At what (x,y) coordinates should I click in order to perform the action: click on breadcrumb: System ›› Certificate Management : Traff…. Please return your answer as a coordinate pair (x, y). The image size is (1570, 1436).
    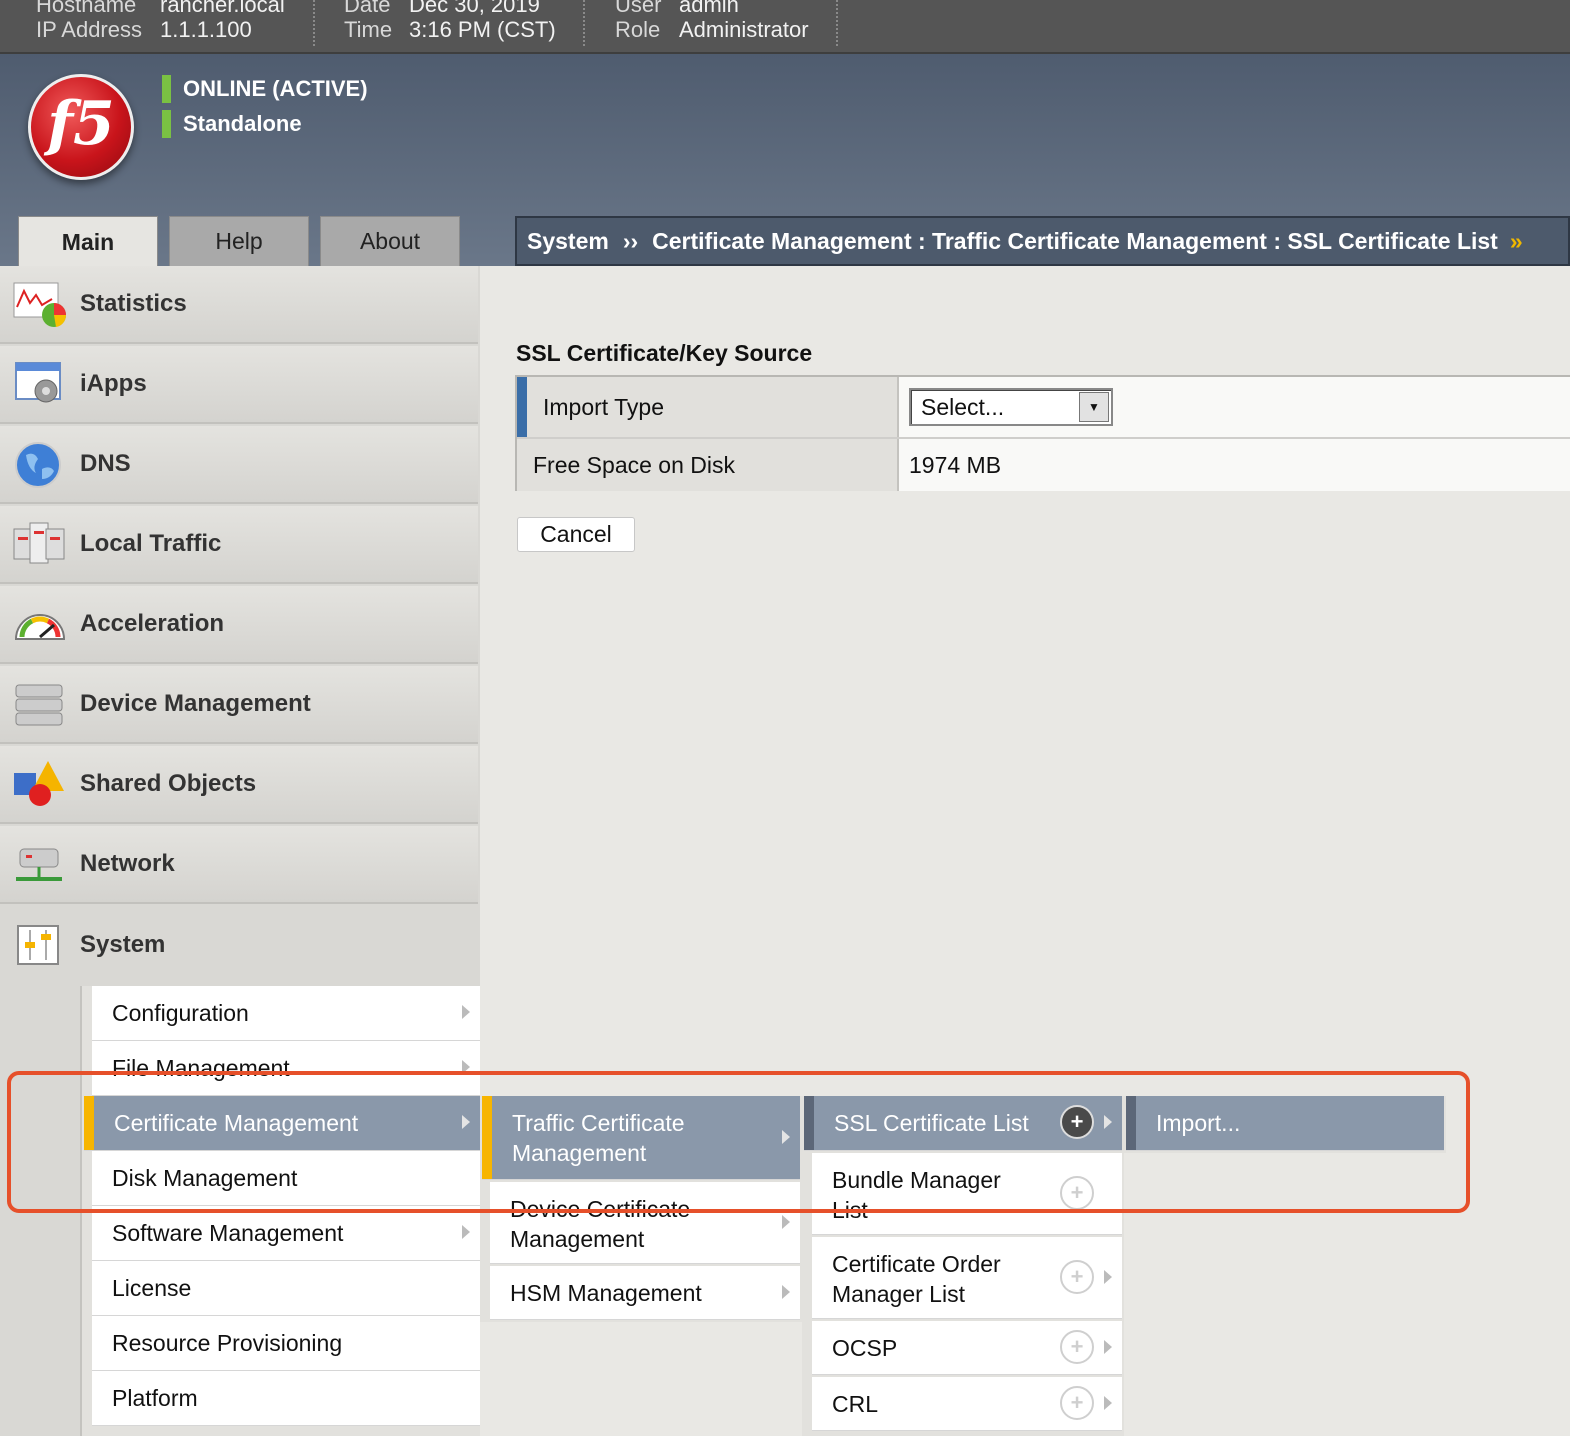
    Looking at the image, I should click on (1042, 241).